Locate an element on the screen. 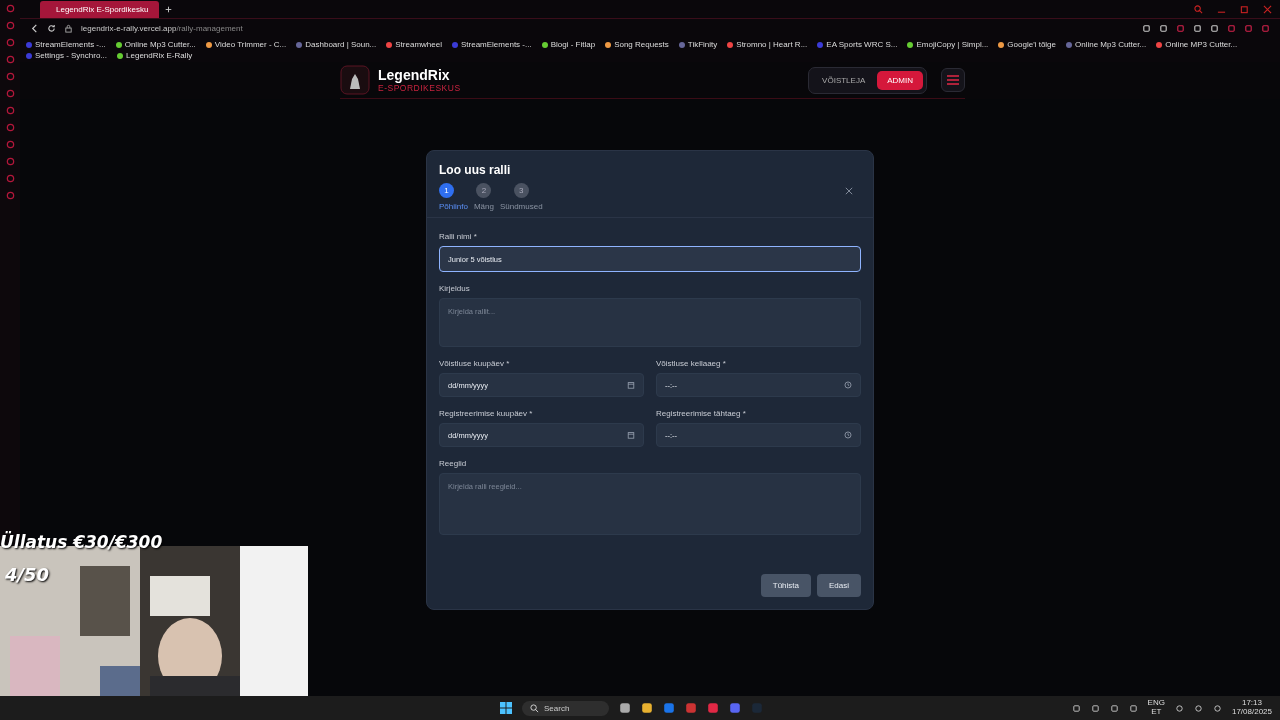 The width and height of the screenshot is (1280, 720). next-button: Edasi is located at coordinates (839, 585).